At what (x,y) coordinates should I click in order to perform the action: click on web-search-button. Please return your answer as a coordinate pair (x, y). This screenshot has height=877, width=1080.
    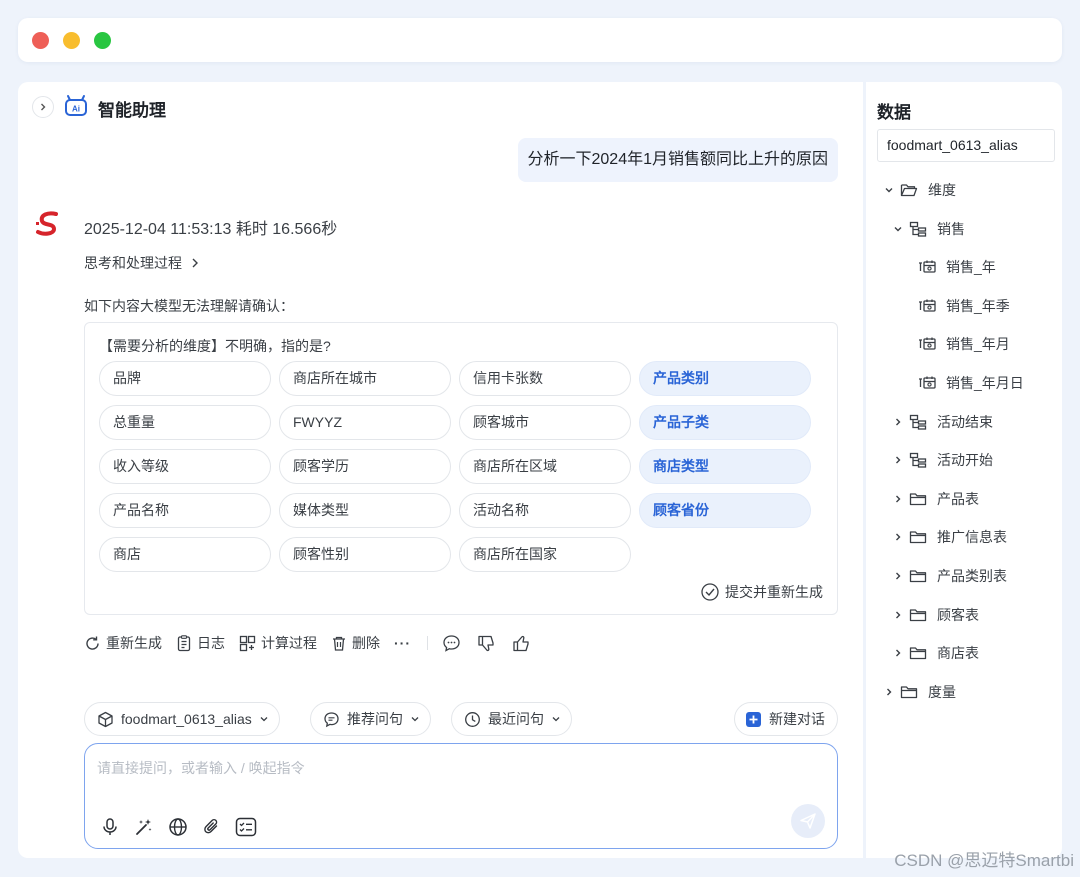
    Looking at the image, I should click on (178, 827).